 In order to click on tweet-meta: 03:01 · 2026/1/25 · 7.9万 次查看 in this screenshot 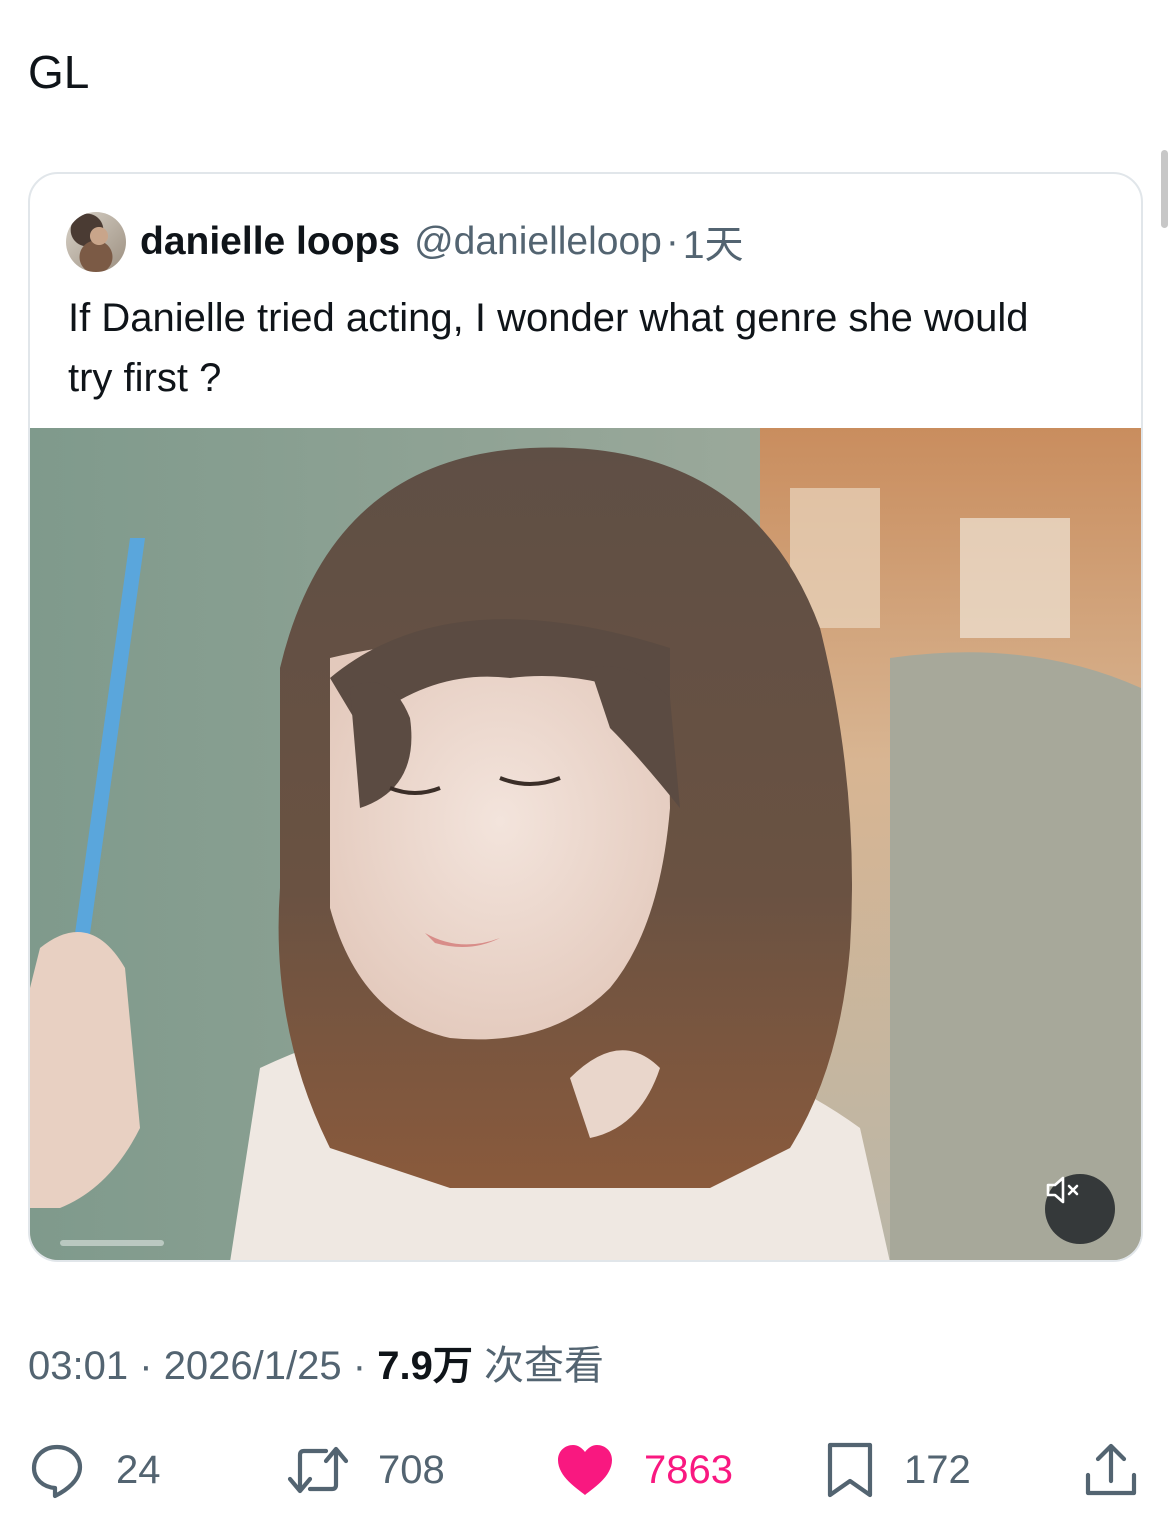, I will do `click(316, 1366)`.